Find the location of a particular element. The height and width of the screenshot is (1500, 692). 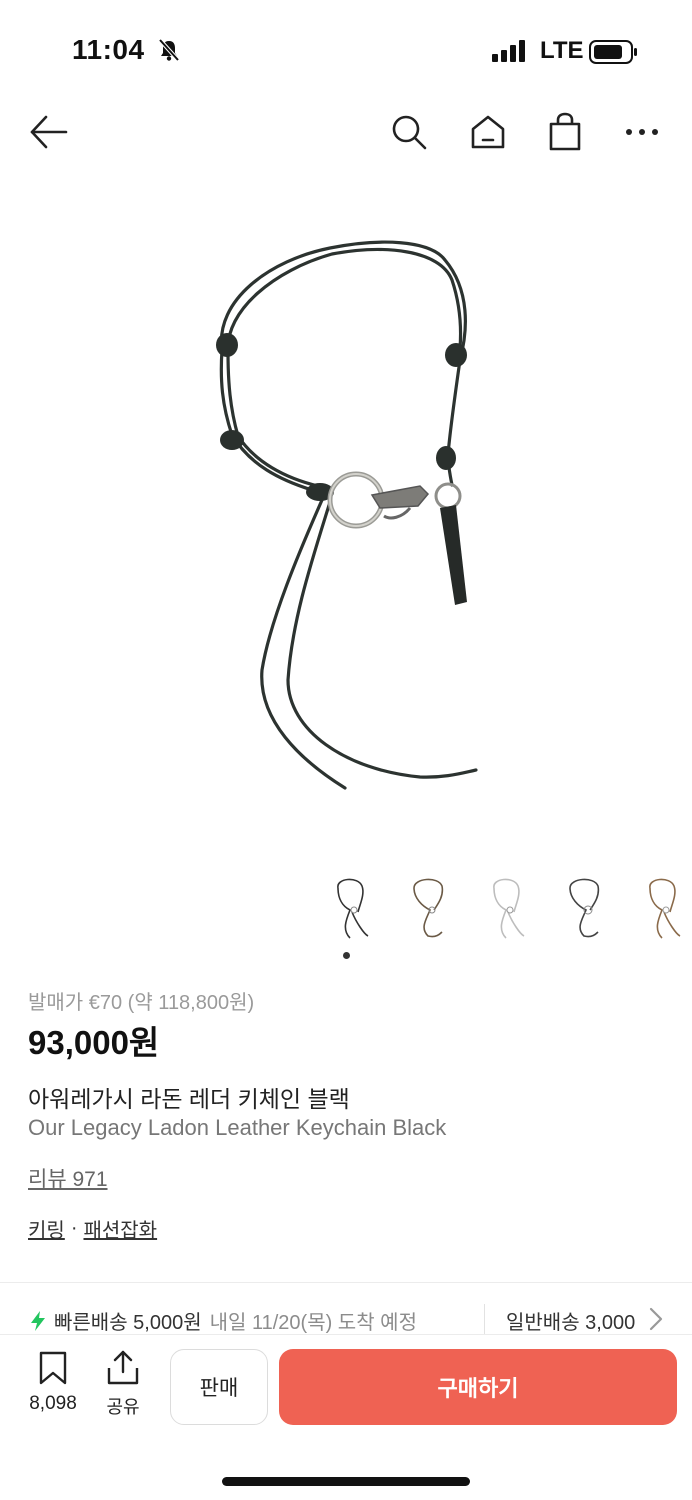

shipping-divider is located at coordinates (484, 1319).